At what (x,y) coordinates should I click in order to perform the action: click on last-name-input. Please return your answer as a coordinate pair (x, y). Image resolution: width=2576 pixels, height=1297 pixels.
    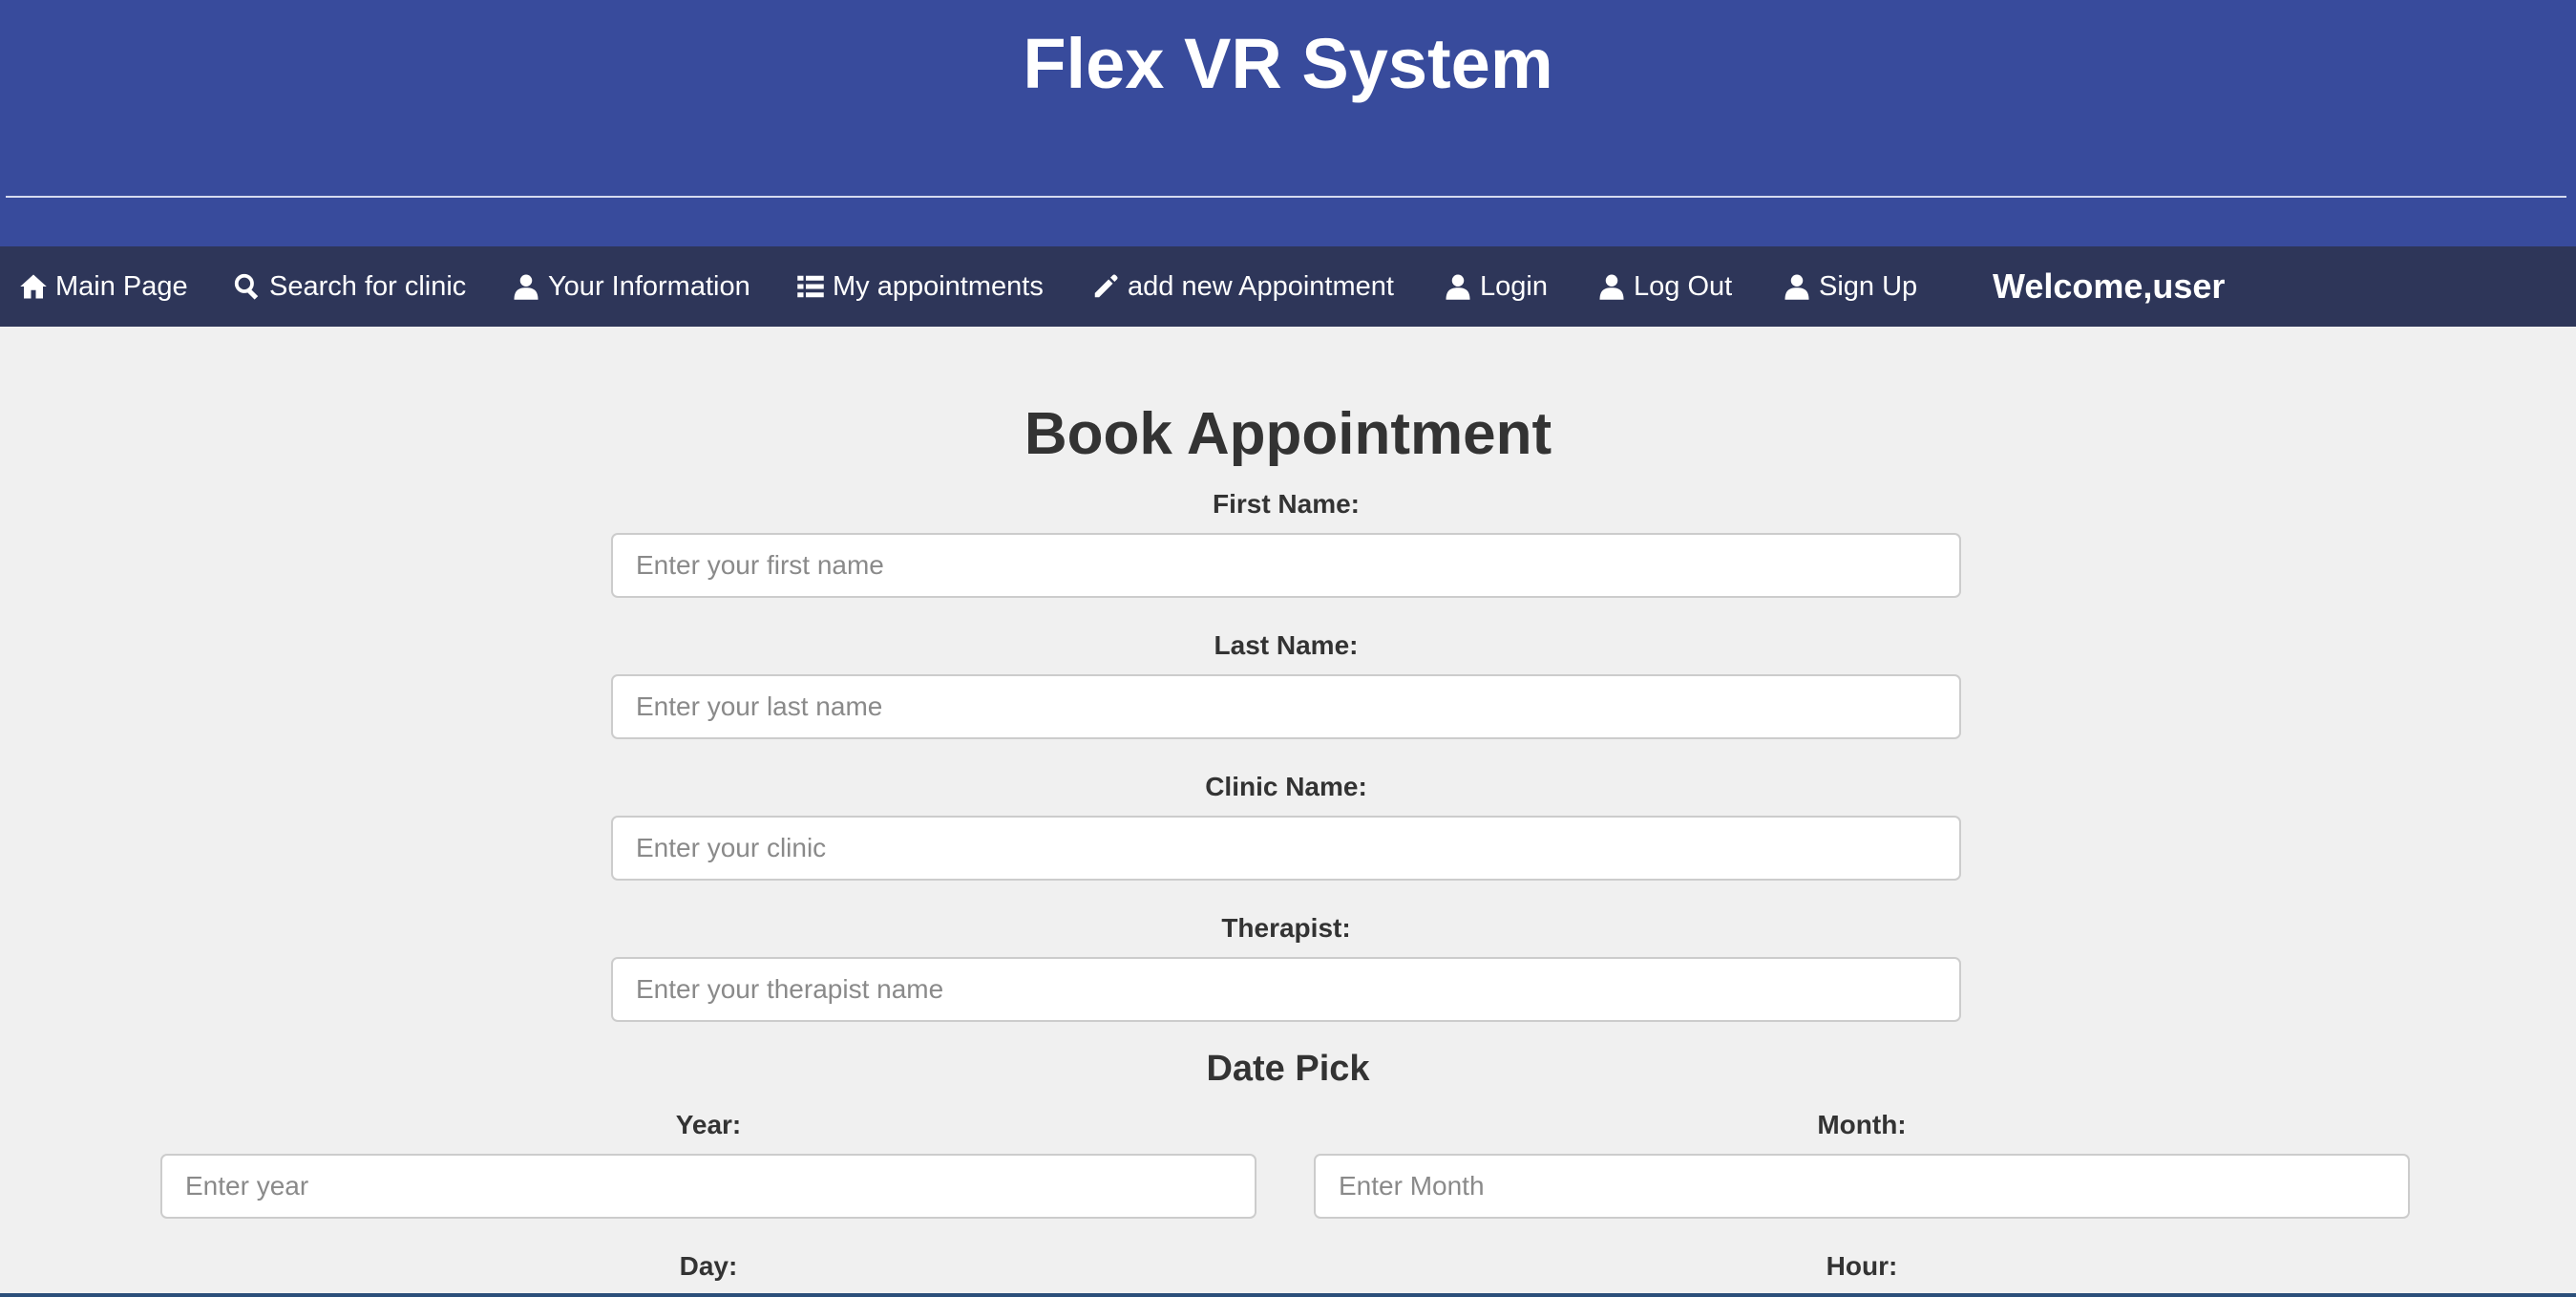
    Looking at the image, I should click on (1286, 706).